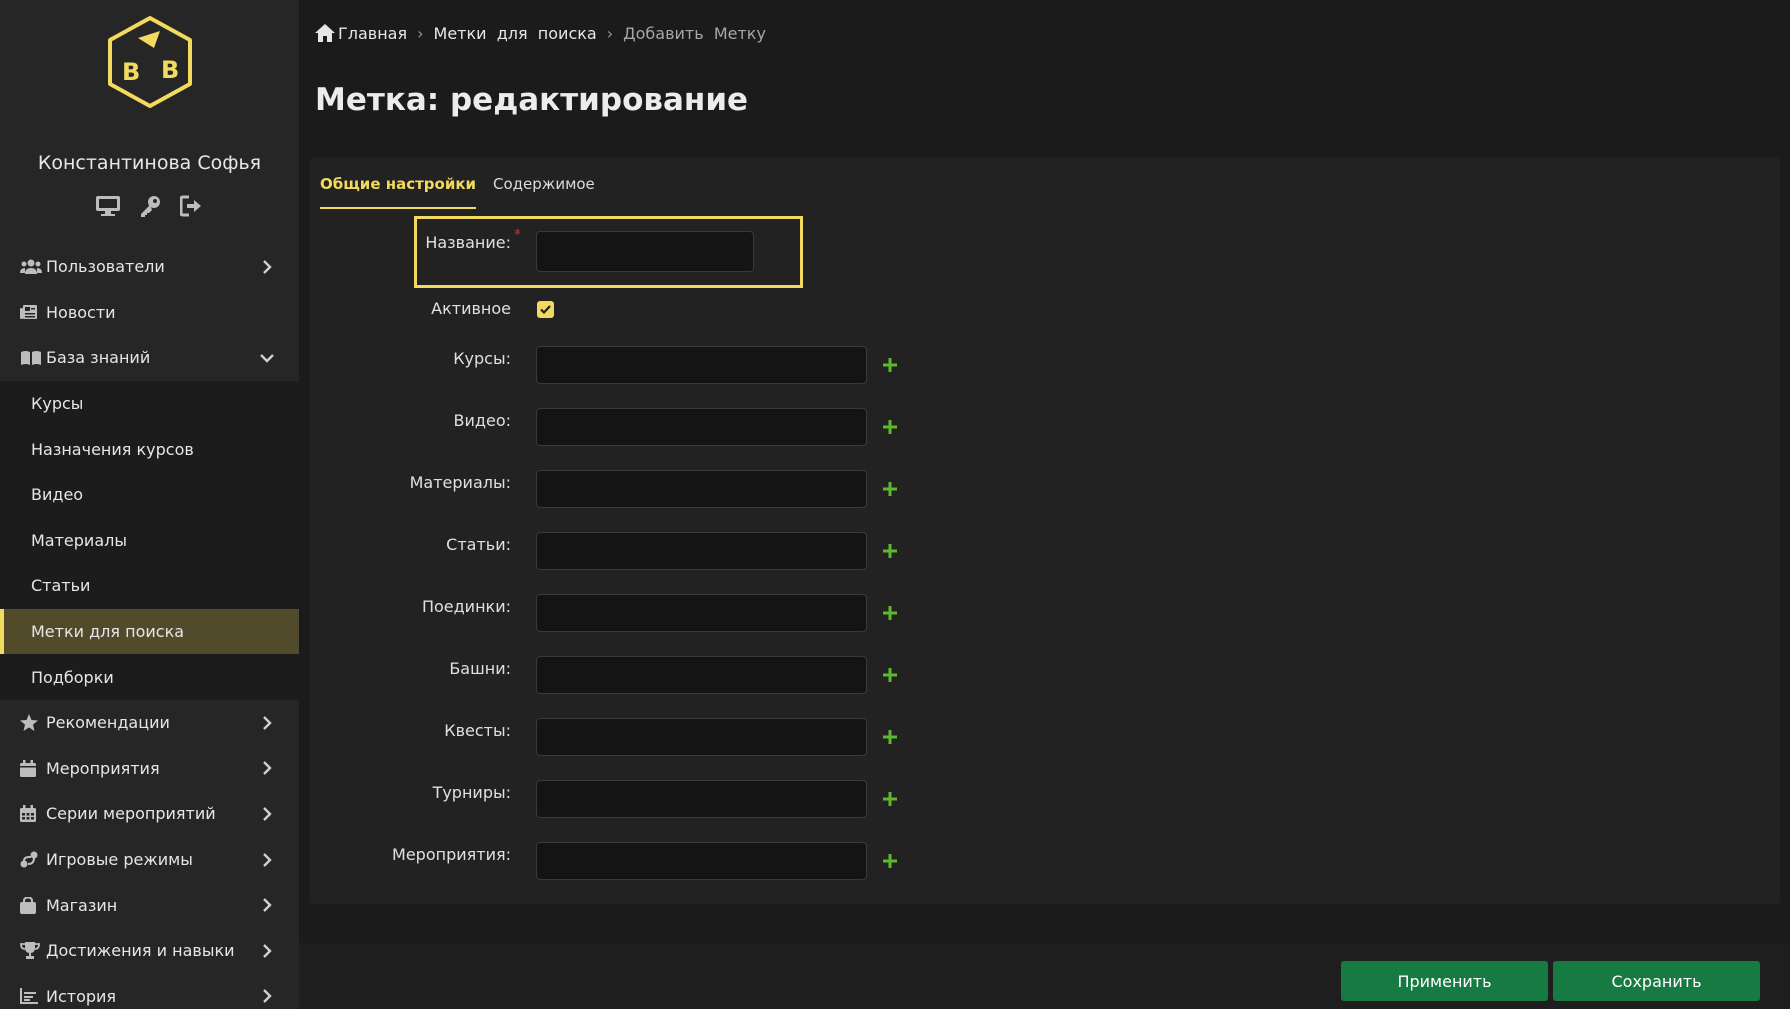  What do you see at coordinates (61, 586) in the screenshot?
I see `sidebar-item-label: Статьи` at bounding box center [61, 586].